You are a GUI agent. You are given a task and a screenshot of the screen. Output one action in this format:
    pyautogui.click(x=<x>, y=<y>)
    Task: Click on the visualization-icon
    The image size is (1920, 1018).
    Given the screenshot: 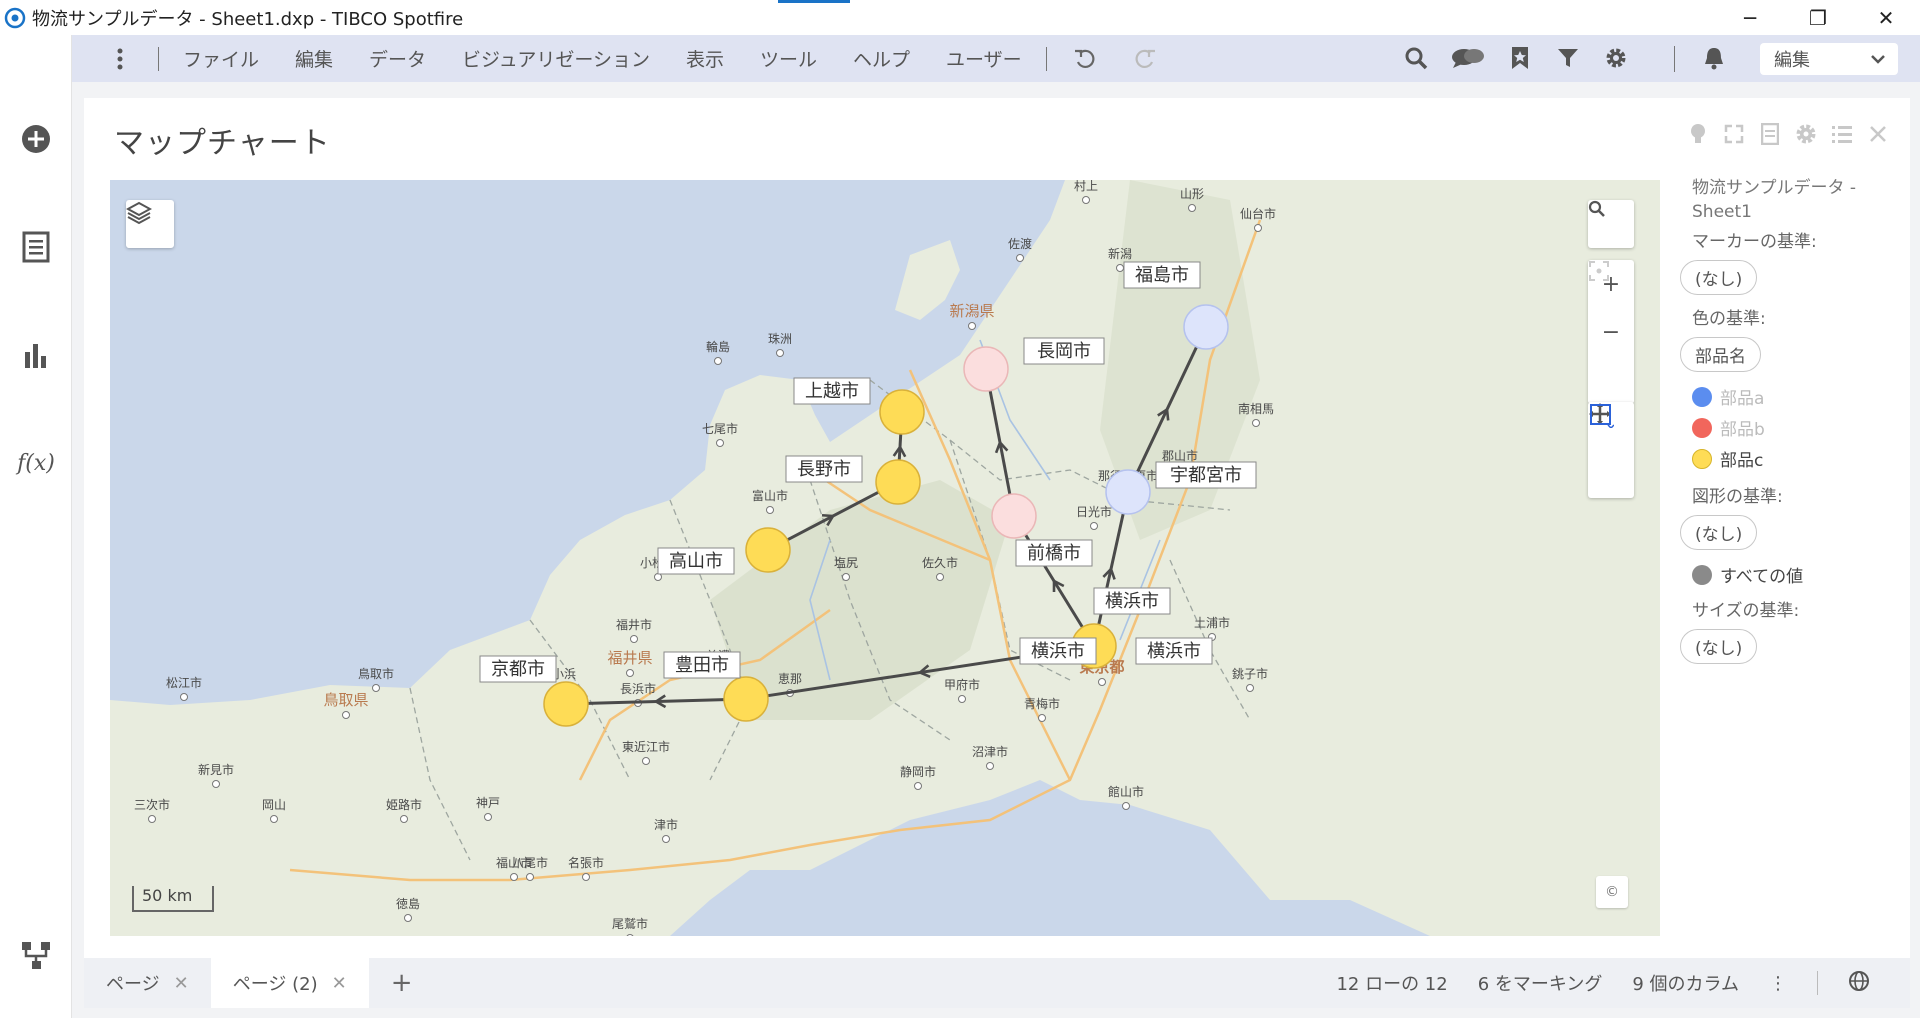 What is the action you would take?
    pyautogui.click(x=36, y=355)
    